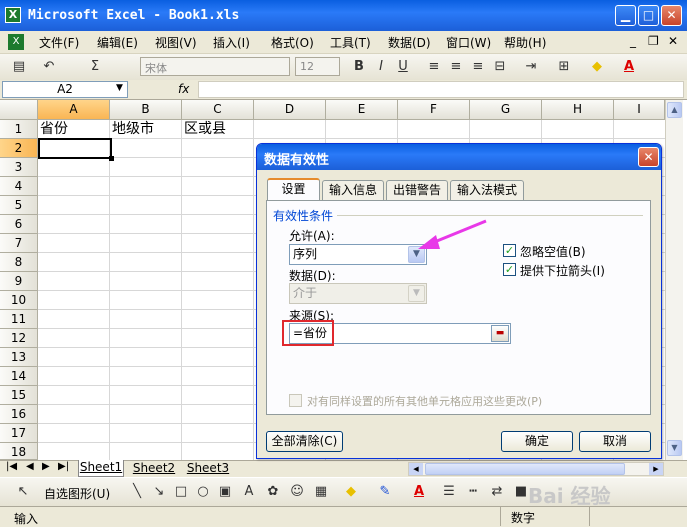 This screenshot has width=687, height=527. I want to click on horizontal-scrollbar: ◀ ▶, so click(536, 469).